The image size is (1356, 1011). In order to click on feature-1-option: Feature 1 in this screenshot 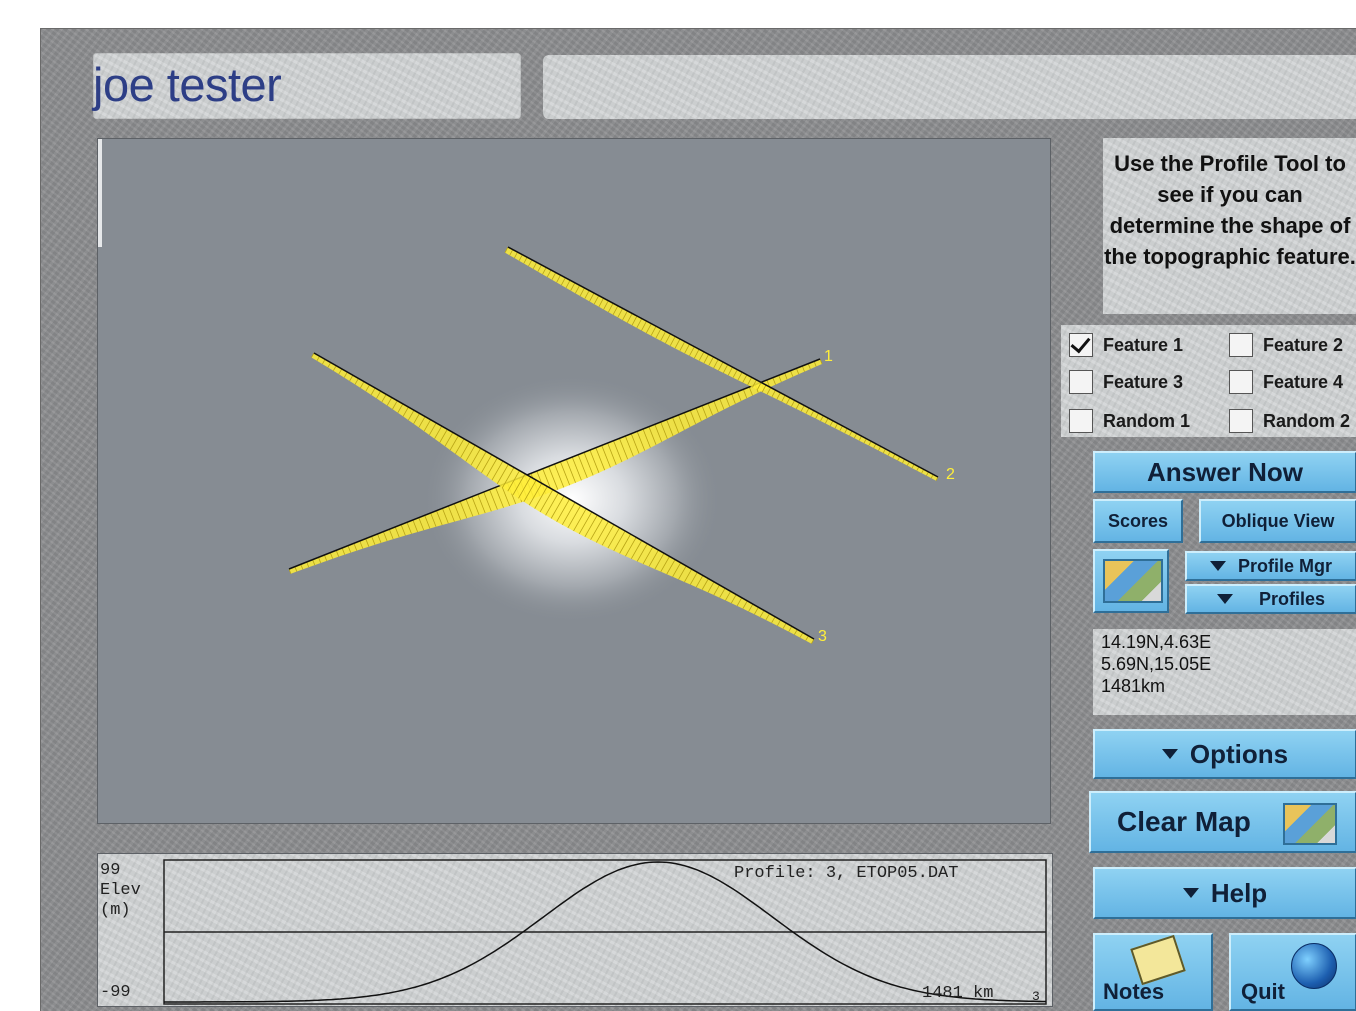, I will do `click(1126, 345)`.